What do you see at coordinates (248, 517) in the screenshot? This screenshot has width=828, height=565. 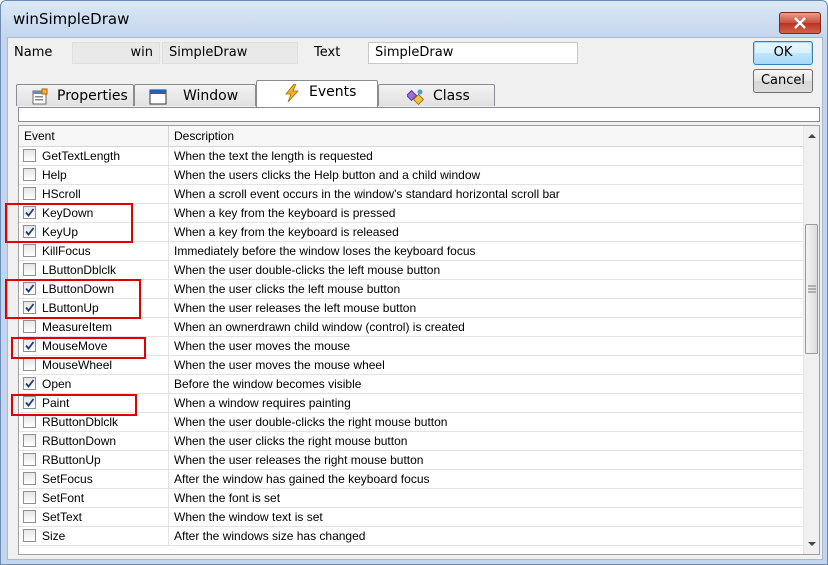 I see `event-description: When the window text is set` at bounding box center [248, 517].